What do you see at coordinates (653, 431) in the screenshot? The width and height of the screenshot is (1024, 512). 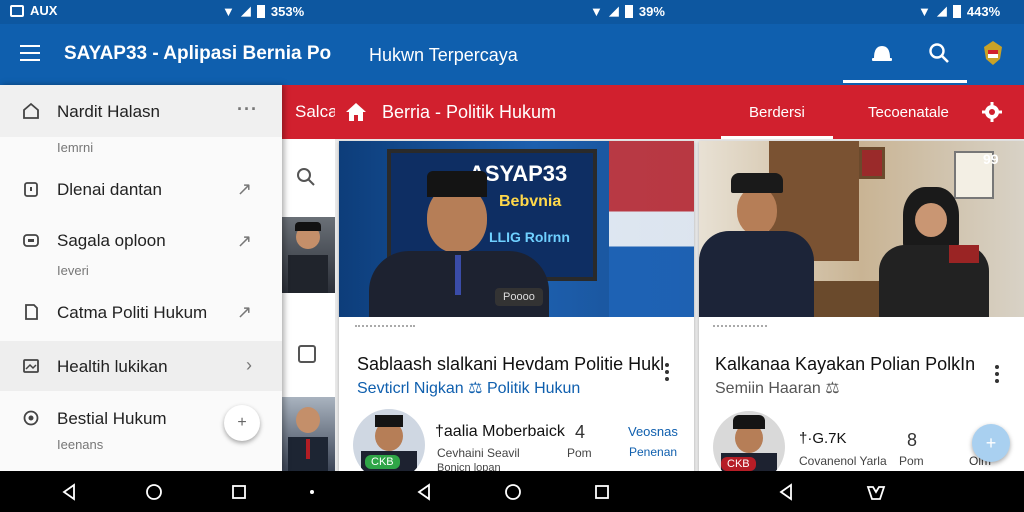 I see `card-link: Veosnas` at bounding box center [653, 431].